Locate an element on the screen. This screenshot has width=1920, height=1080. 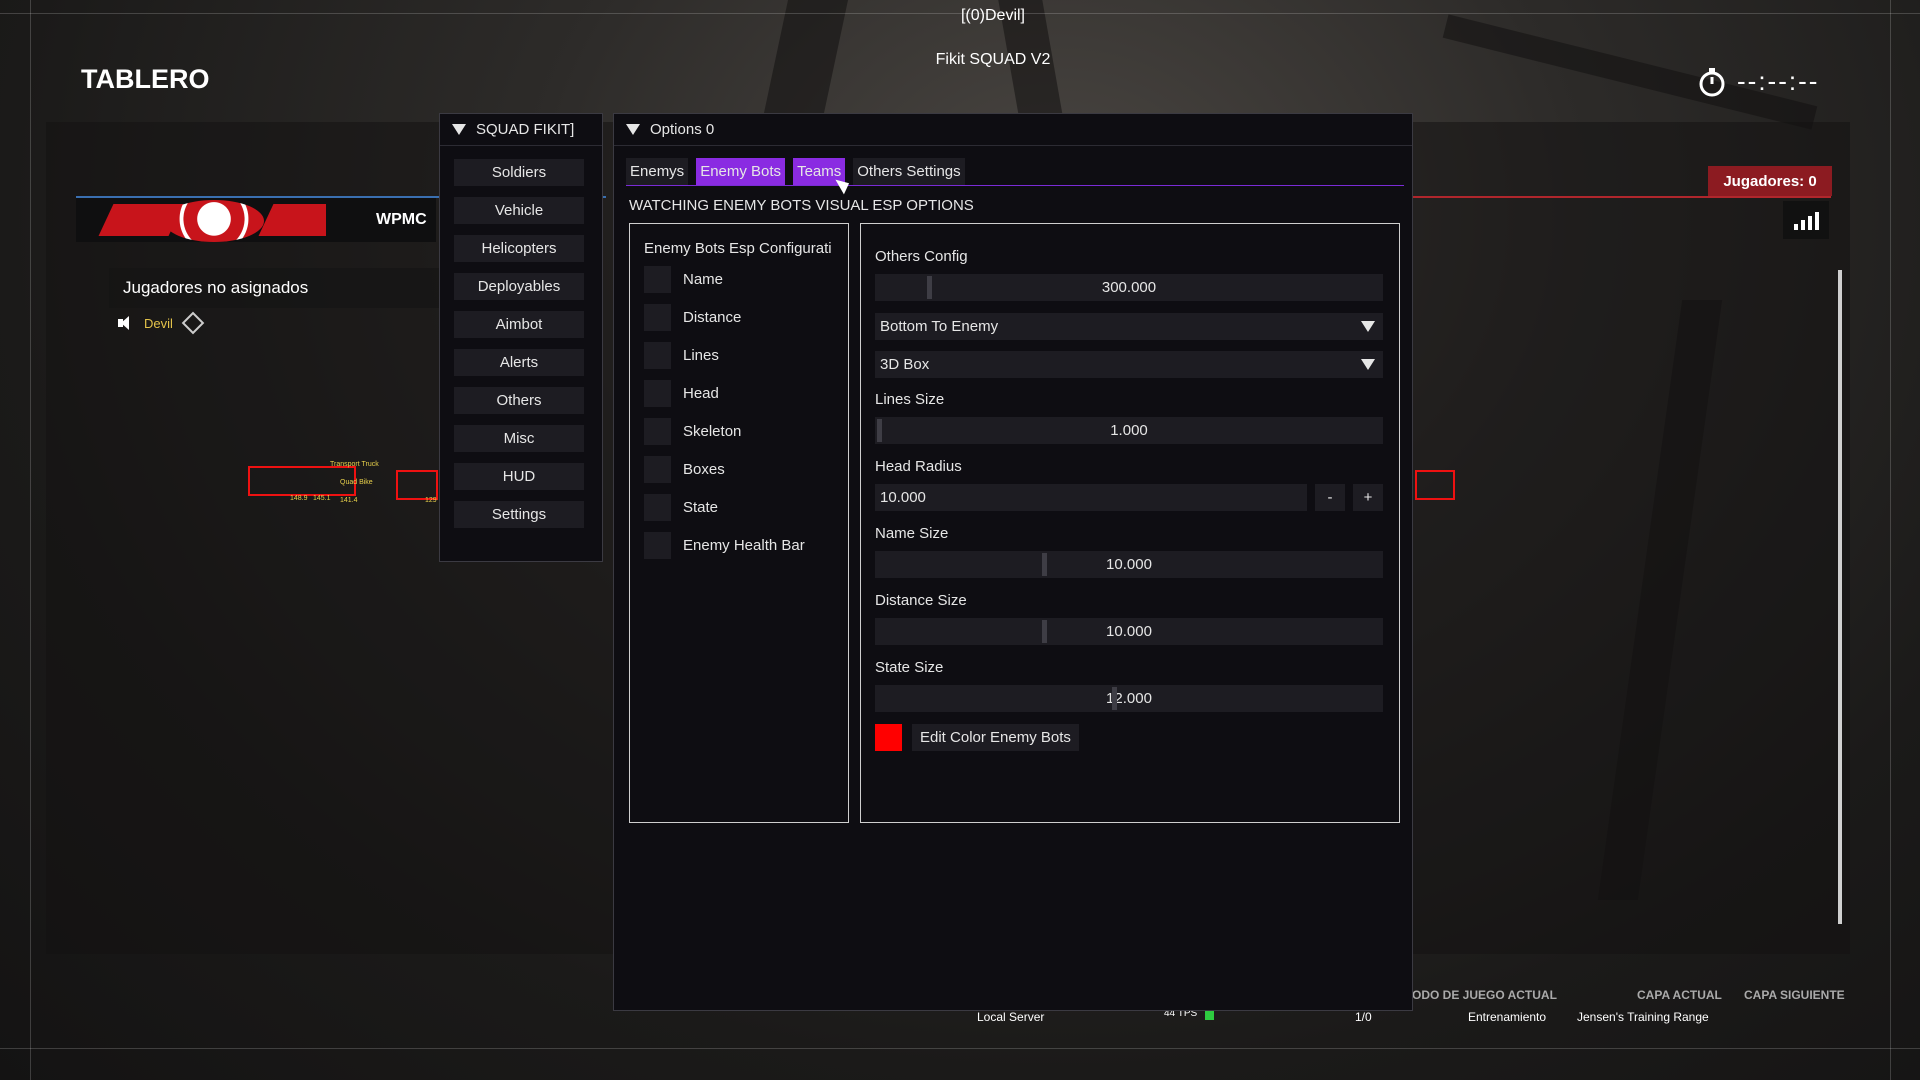
checkbox-enemy-health-bar: Enemy Health Bar is located at coordinates (746, 545).